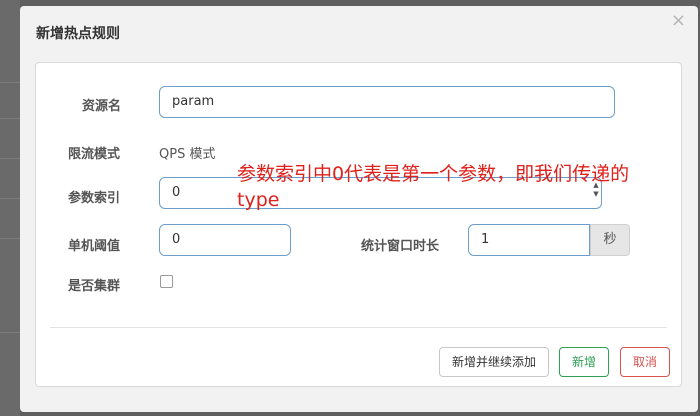 The image size is (700, 416). Describe the element at coordinates (584, 362) in the screenshot. I see `add-button: 新增` at that location.